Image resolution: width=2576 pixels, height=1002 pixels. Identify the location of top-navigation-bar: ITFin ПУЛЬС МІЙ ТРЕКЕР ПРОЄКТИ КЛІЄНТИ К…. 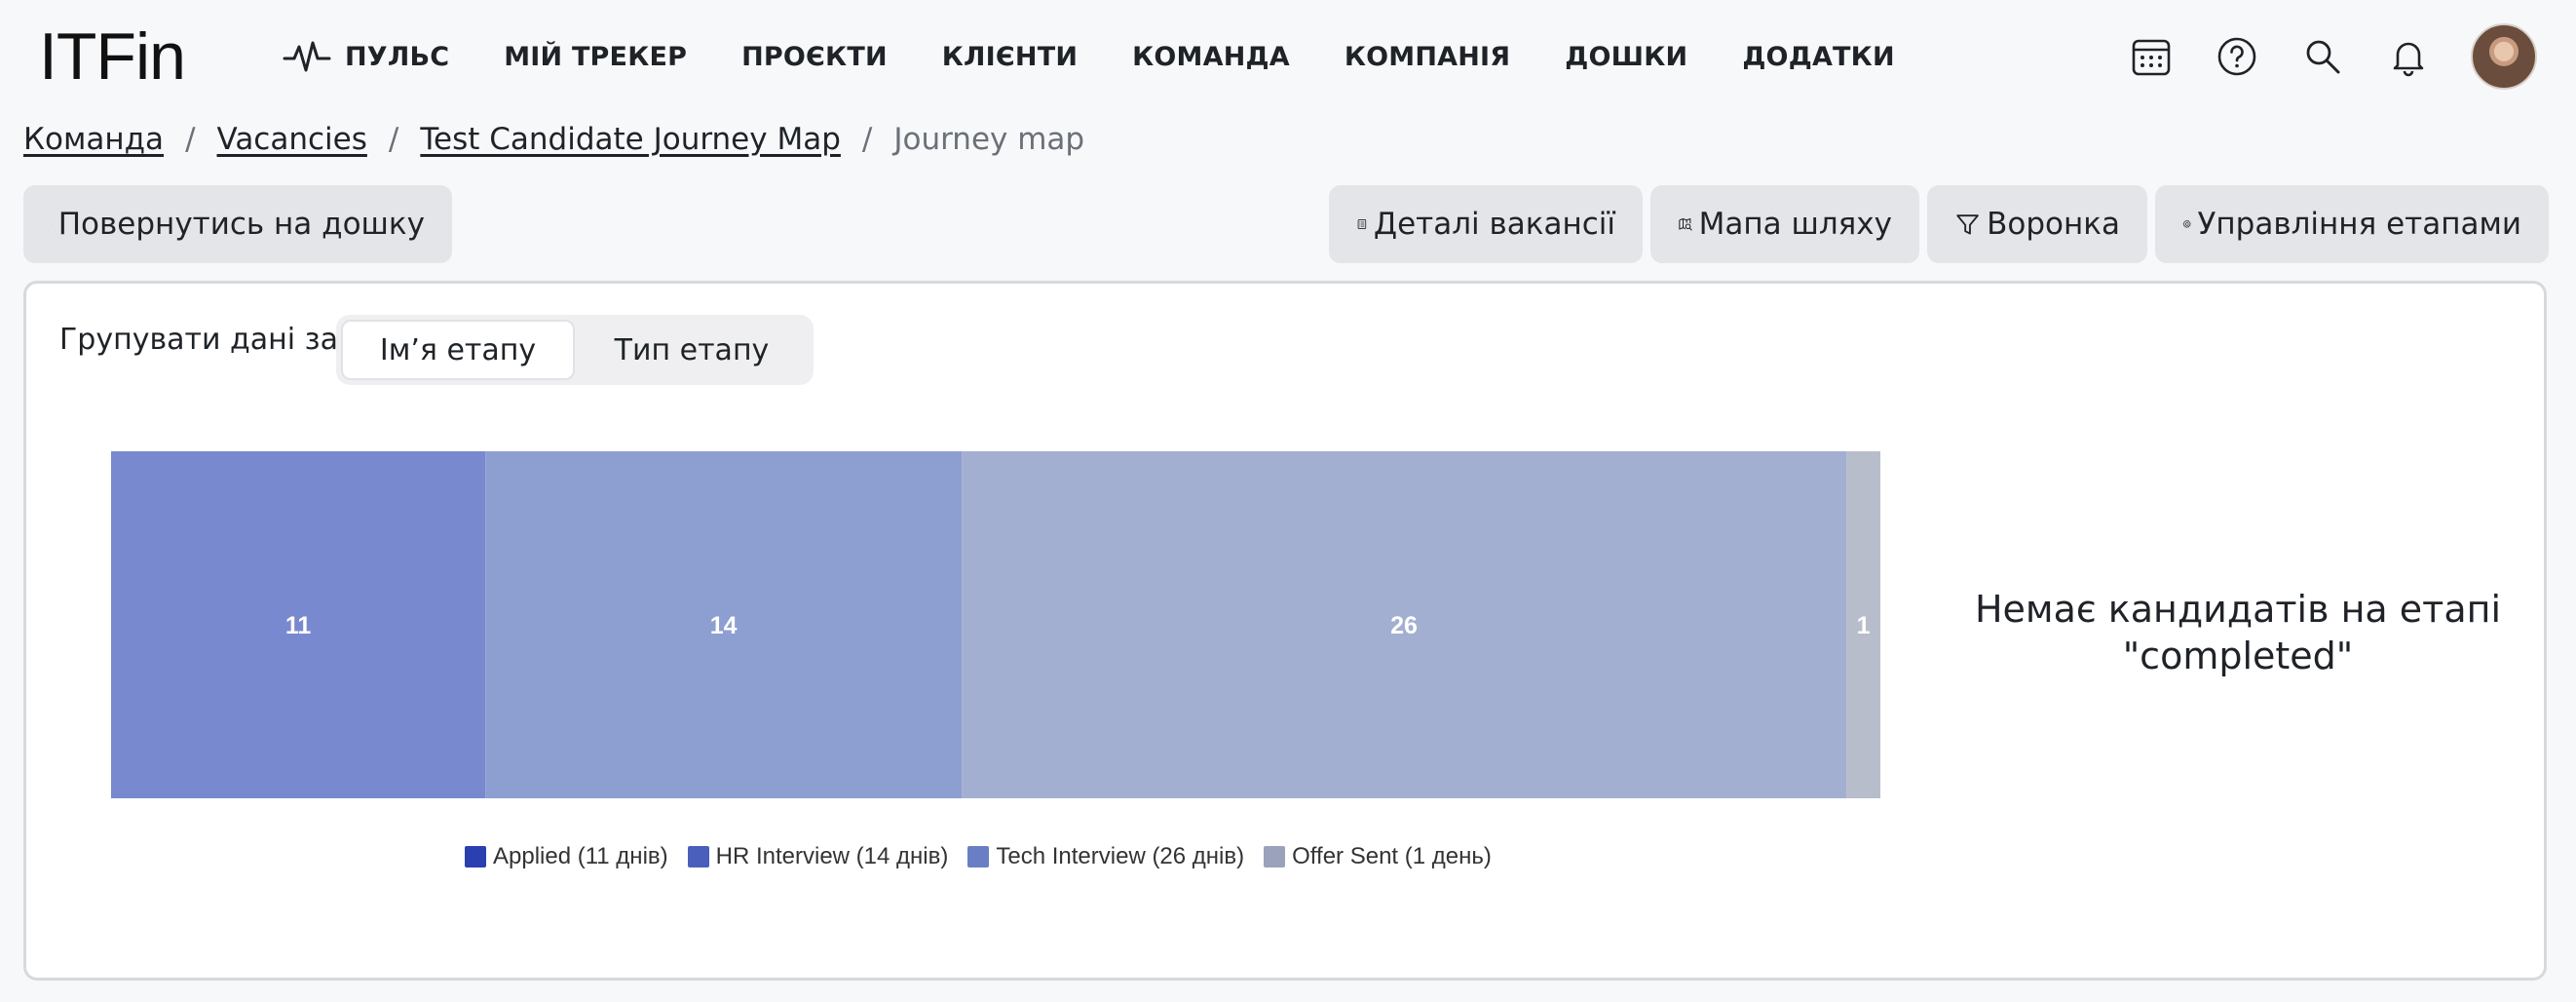
(1288, 57).